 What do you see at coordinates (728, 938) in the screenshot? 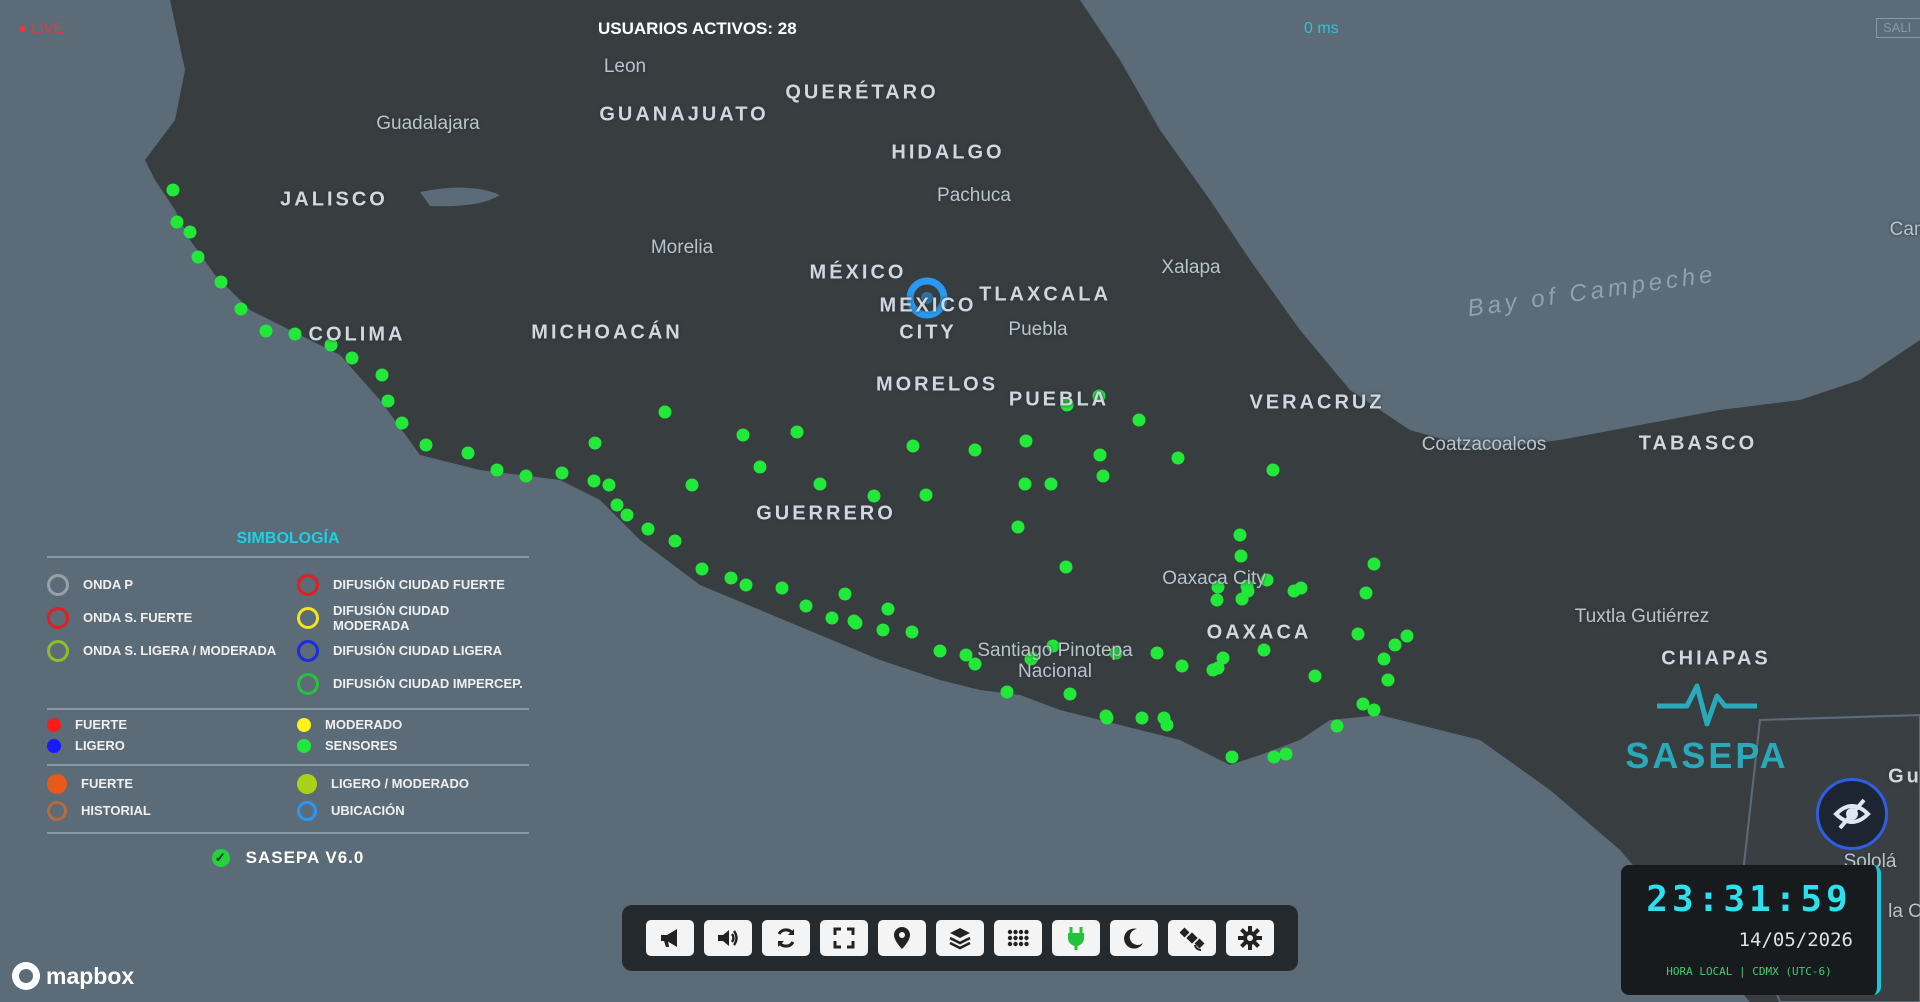
I see `sound-button` at bounding box center [728, 938].